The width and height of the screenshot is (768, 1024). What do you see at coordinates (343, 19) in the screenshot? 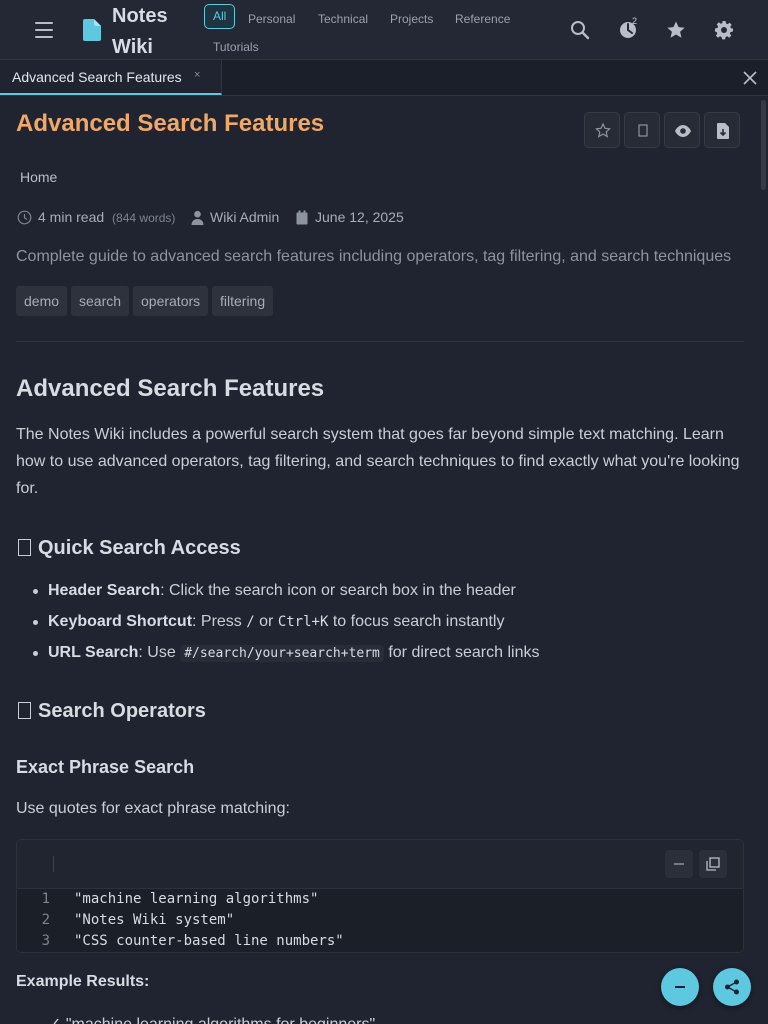
I see `nav-tab-technical: Technical` at bounding box center [343, 19].